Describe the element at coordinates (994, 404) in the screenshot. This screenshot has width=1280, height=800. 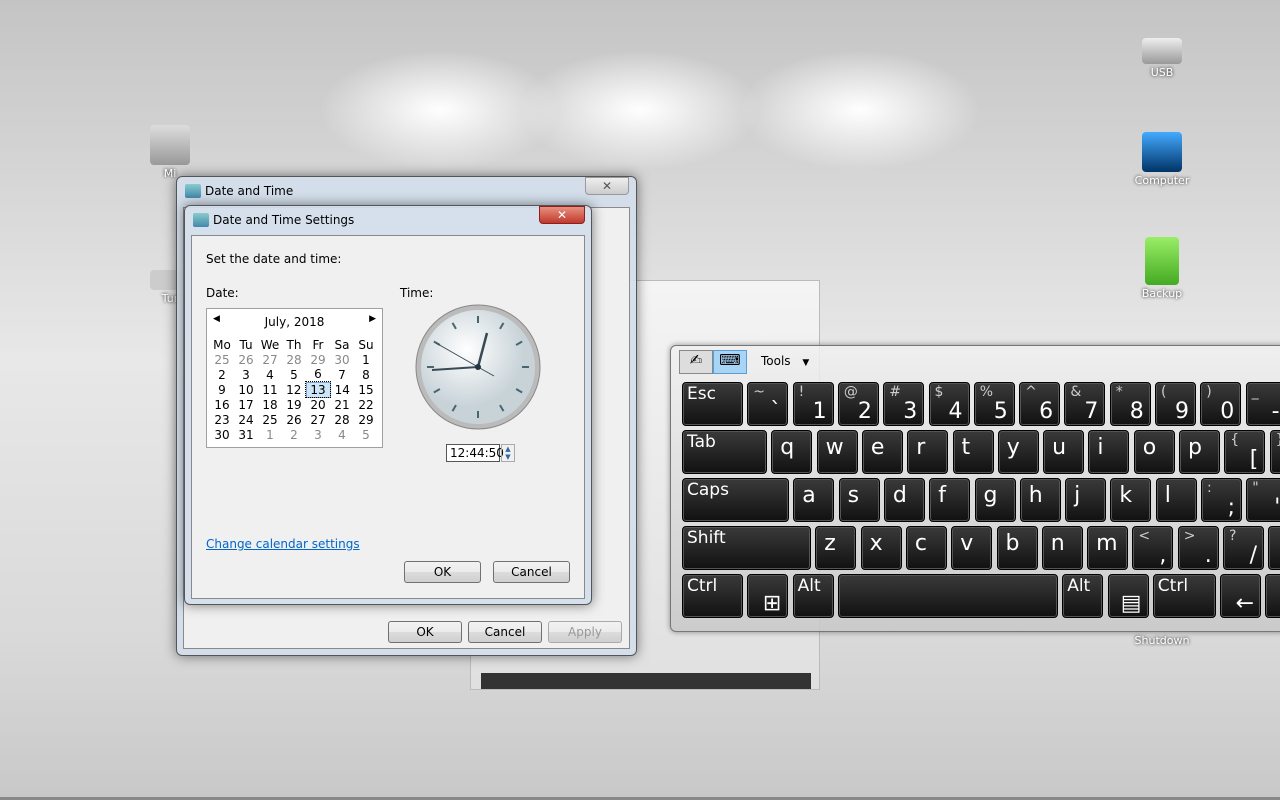
I see `key-5: % 5` at that location.